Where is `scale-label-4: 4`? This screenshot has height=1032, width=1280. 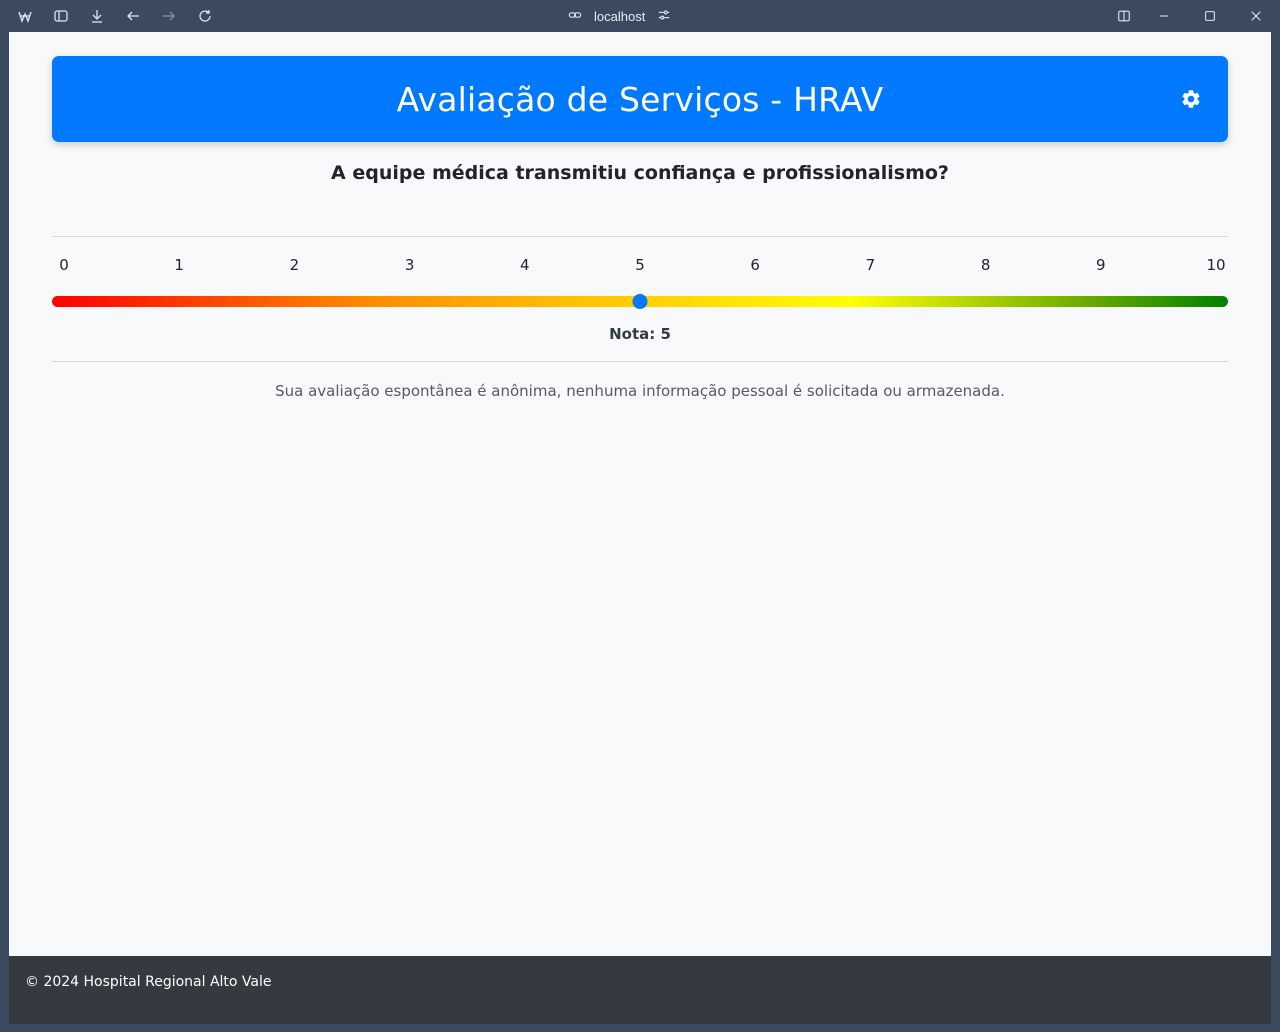 scale-label-4: 4 is located at coordinates (525, 265).